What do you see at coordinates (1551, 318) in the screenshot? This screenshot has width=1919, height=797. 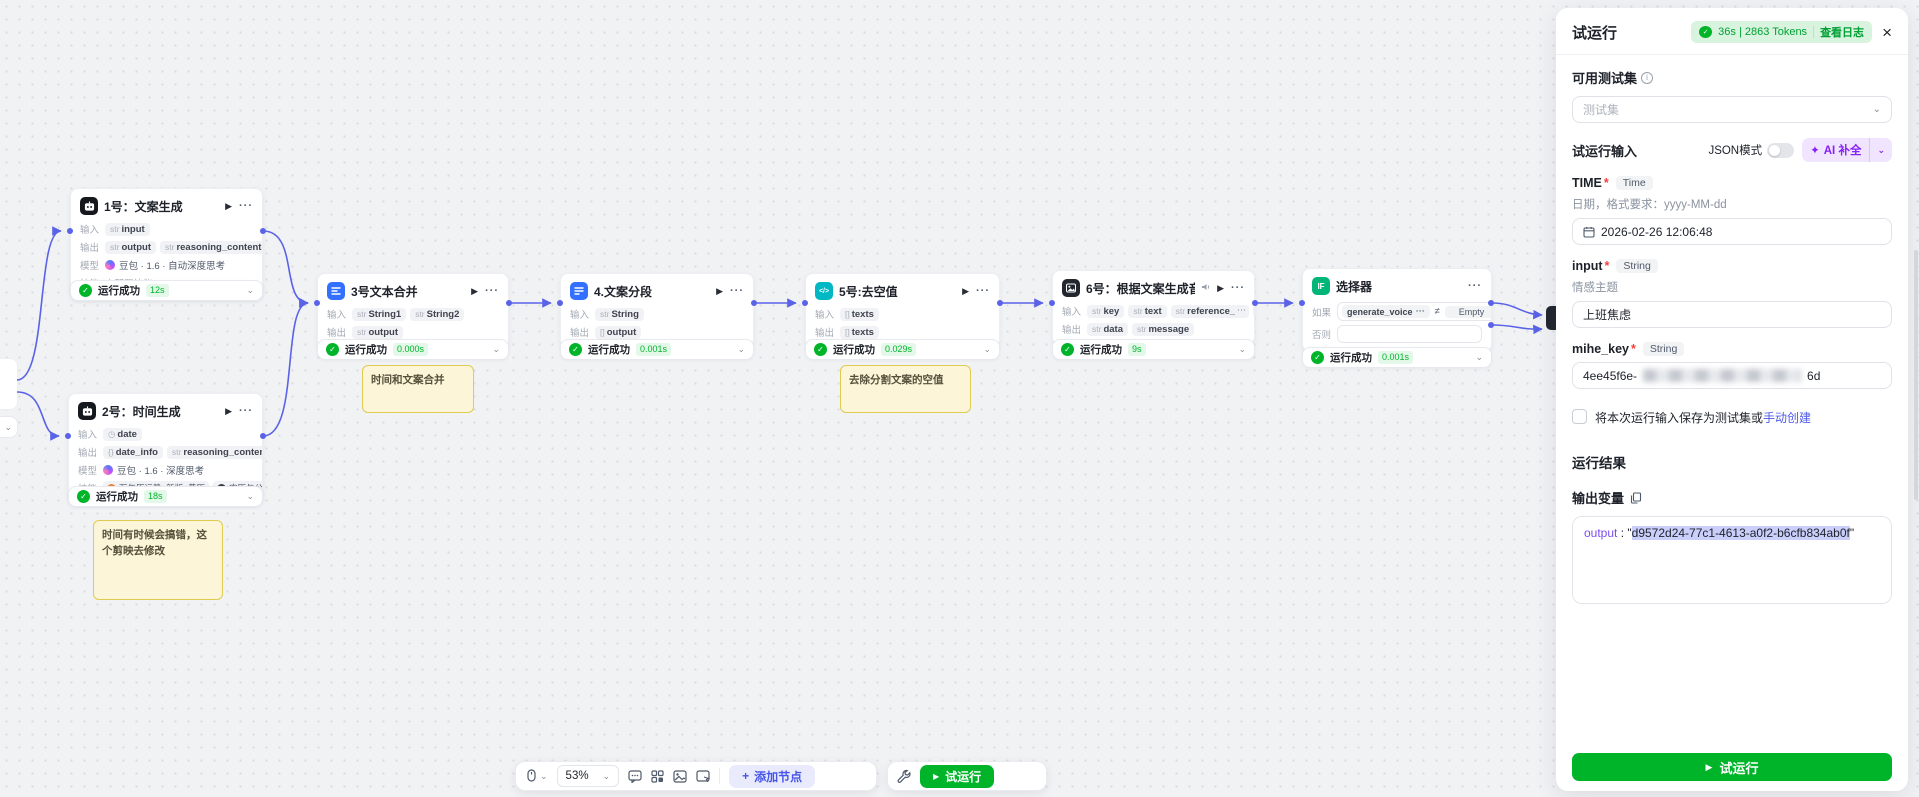 I see `offscreen-end-node` at bounding box center [1551, 318].